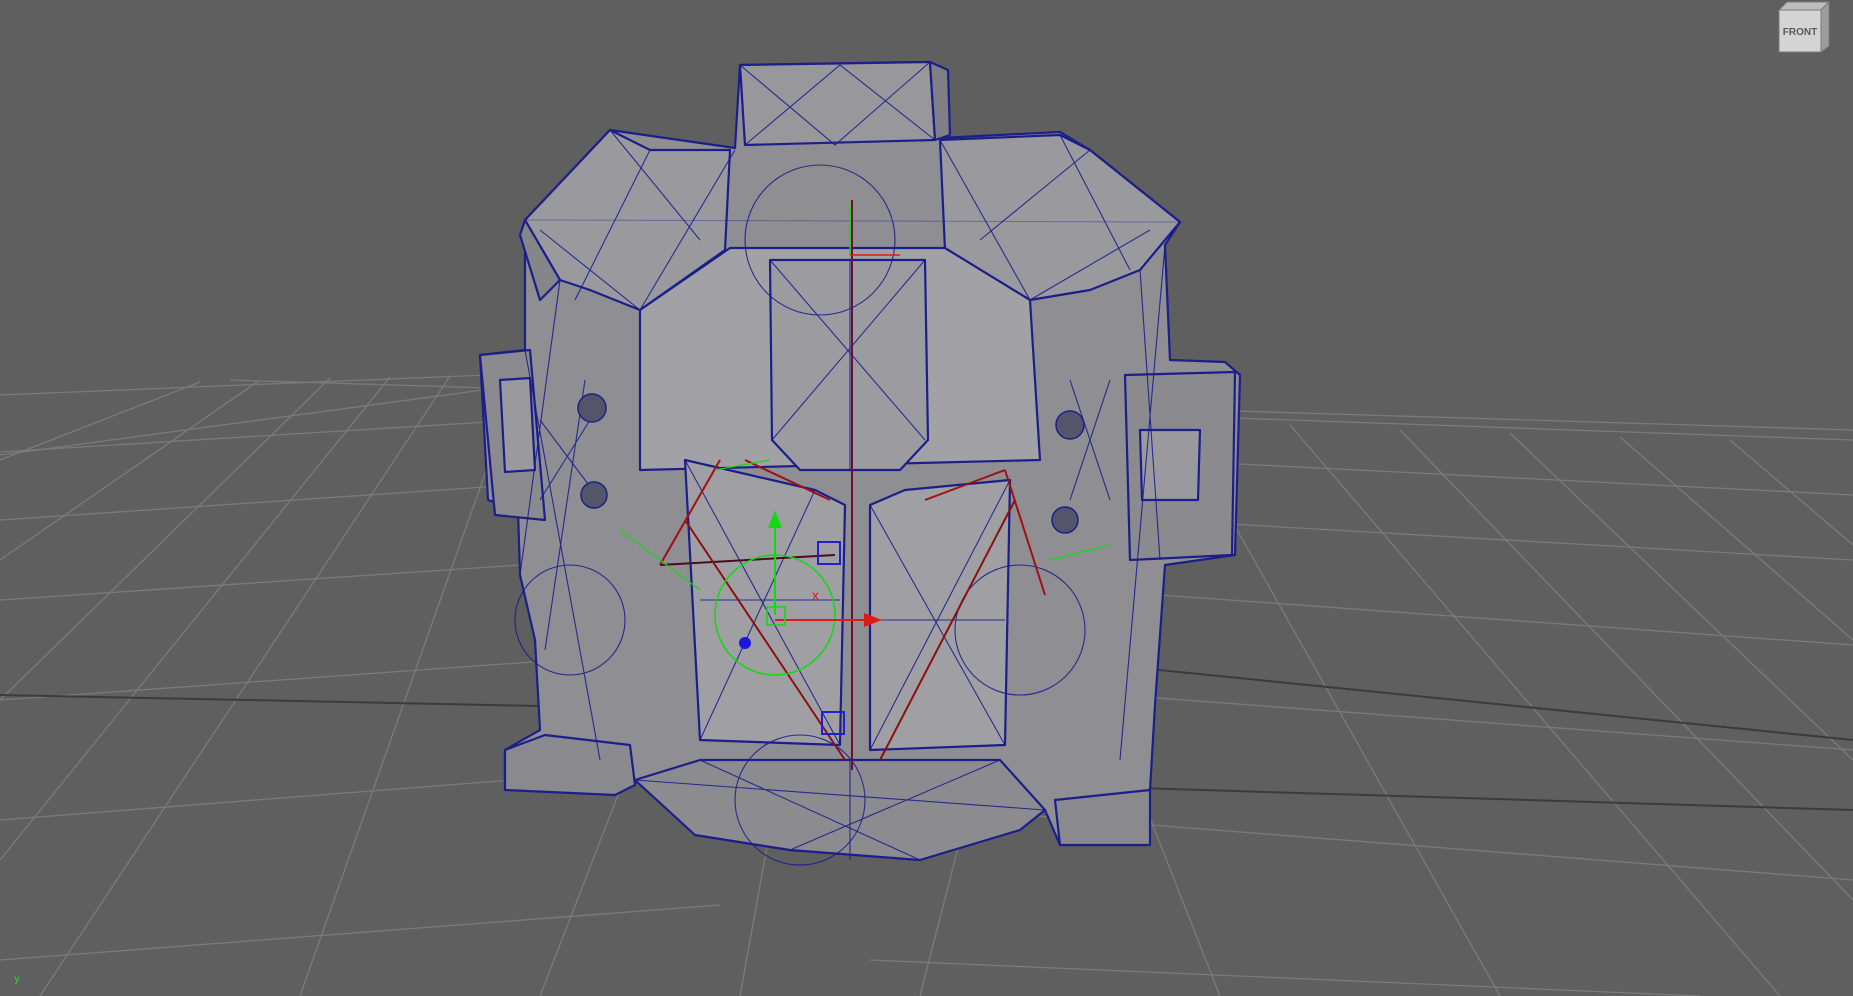  What do you see at coordinates (815, 595) in the screenshot?
I see `gizmo-x-label: x` at bounding box center [815, 595].